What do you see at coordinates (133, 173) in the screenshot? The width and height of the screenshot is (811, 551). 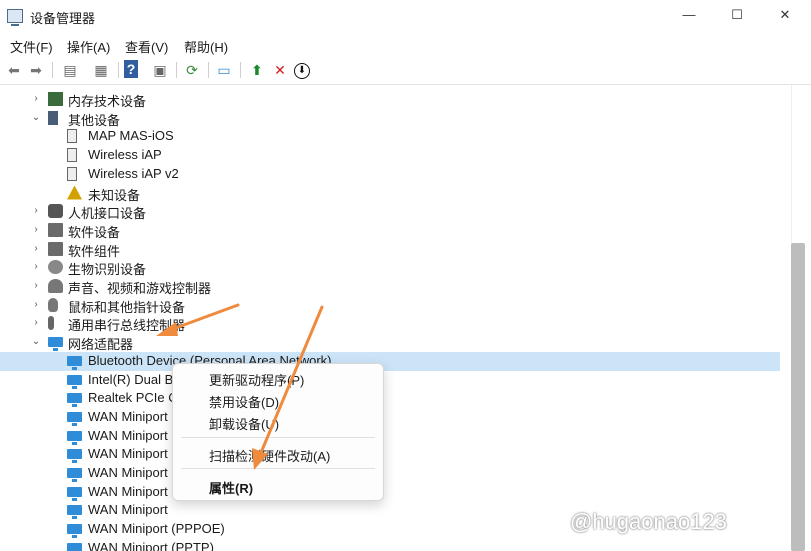 I see `tree-item-label: Wireless iAP v2` at bounding box center [133, 173].